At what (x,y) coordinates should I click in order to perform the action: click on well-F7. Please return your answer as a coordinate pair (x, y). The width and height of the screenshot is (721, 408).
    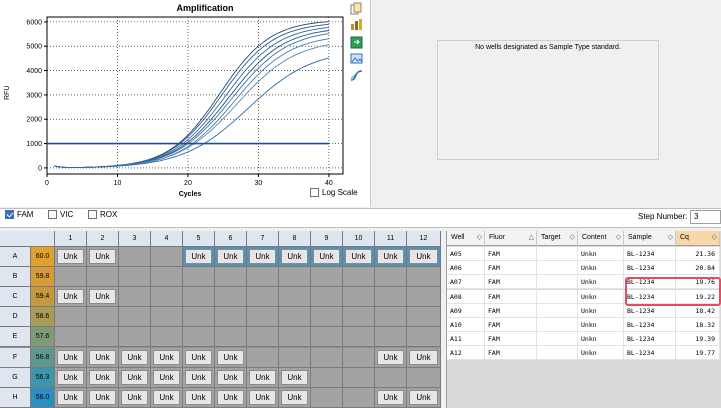
    Looking at the image, I should click on (263, 357).